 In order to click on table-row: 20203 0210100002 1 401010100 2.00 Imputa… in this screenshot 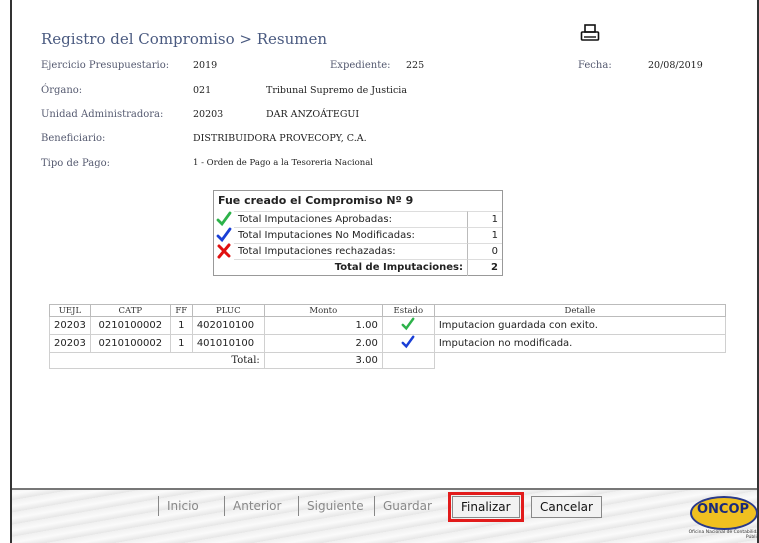, I will do `click(388, 343)`.